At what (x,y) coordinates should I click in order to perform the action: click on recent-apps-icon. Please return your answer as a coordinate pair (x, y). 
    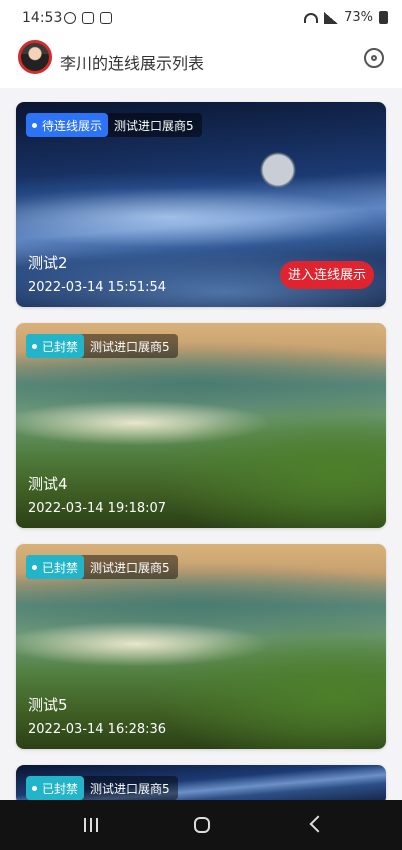
    Looking at the image, I should click on (91, 825).